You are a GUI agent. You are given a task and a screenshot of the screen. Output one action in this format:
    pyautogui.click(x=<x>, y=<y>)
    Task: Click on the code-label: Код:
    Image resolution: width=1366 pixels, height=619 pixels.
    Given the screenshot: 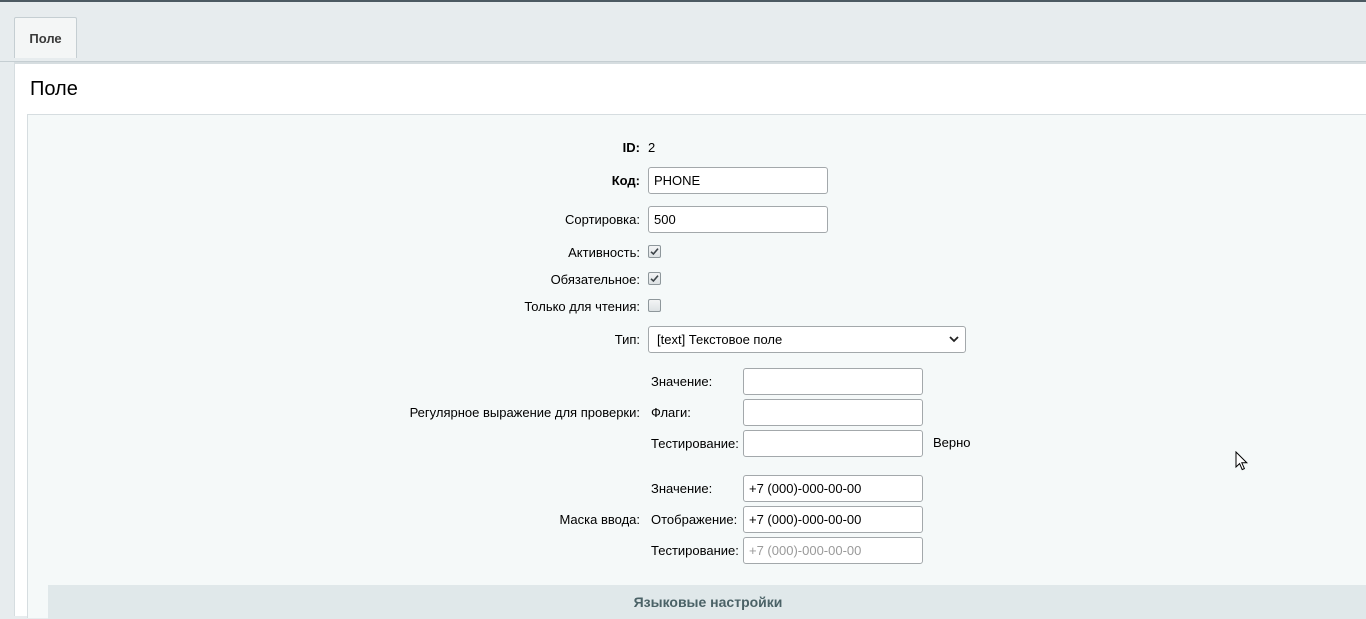 What is the action you would take?
    pyautogui.click(x=625, y=180)
    